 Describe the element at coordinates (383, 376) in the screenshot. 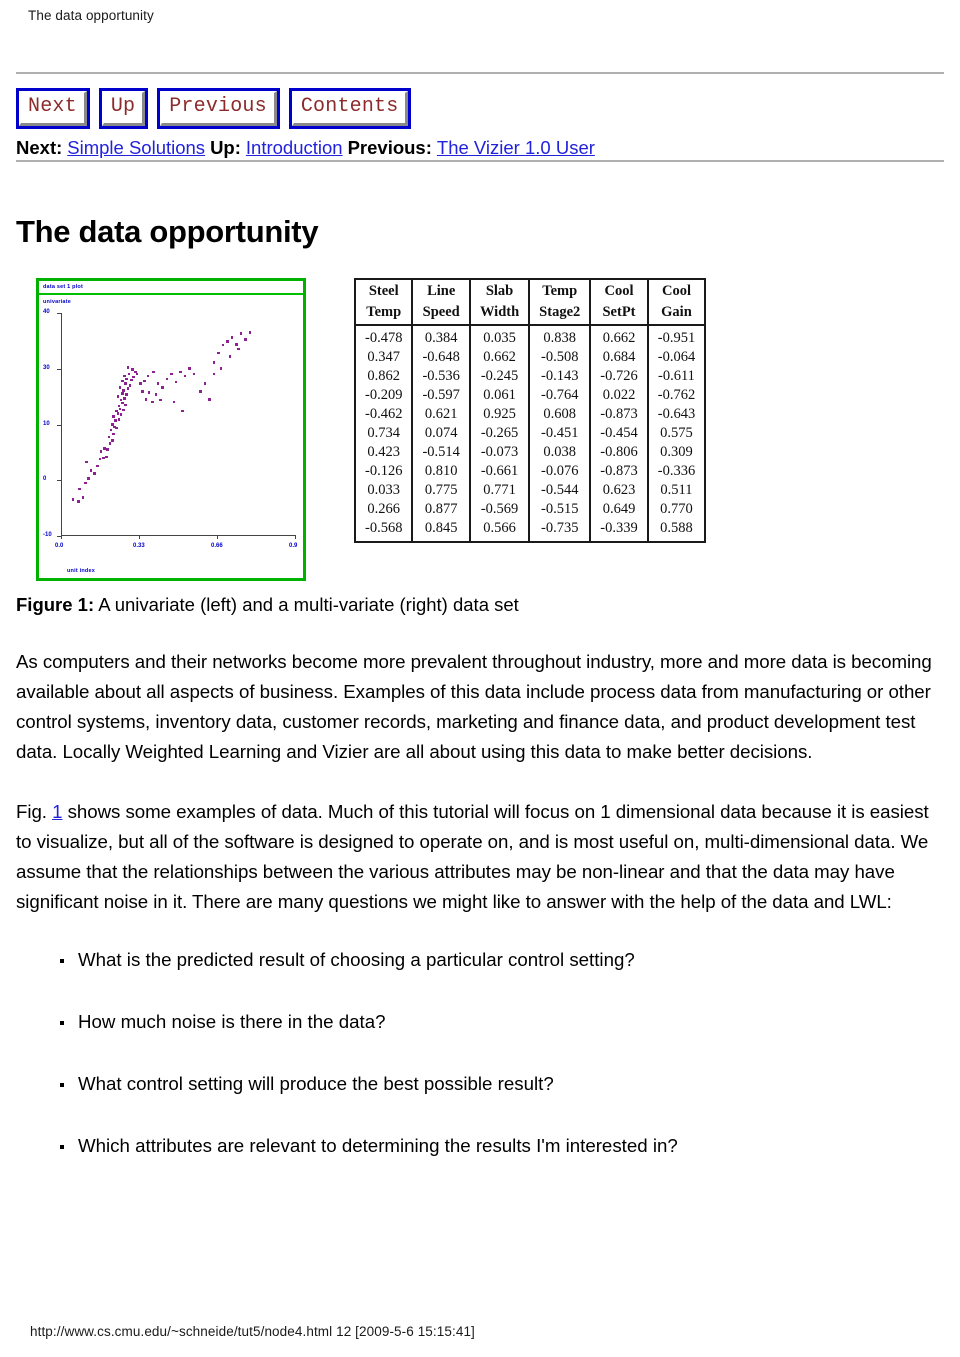

I see `table-cell: 0.862` at that location.